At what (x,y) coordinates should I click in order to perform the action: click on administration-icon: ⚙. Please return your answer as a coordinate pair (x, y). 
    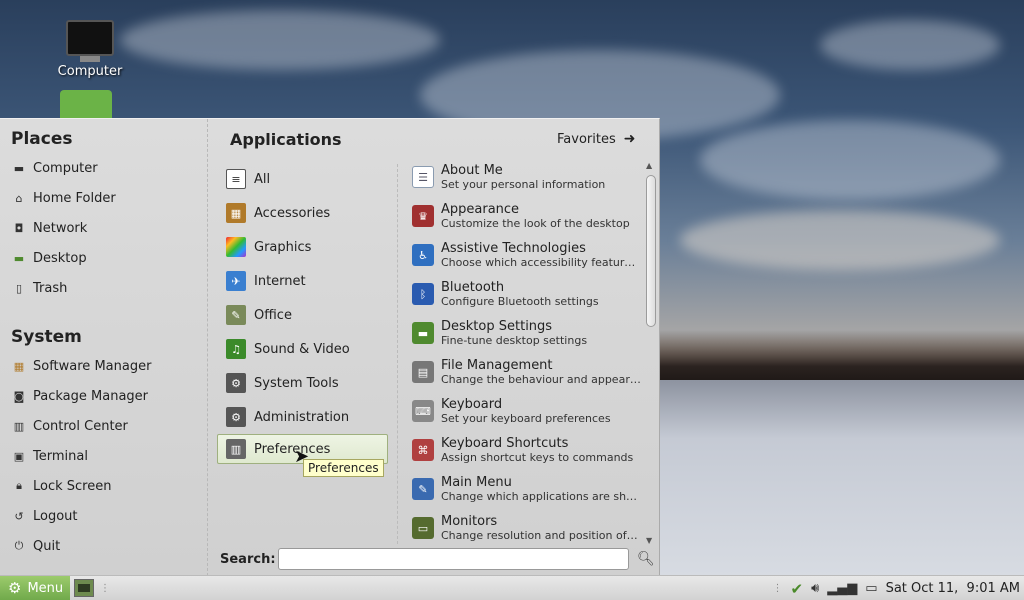
    Looking at the image, I should click on (236, 417).